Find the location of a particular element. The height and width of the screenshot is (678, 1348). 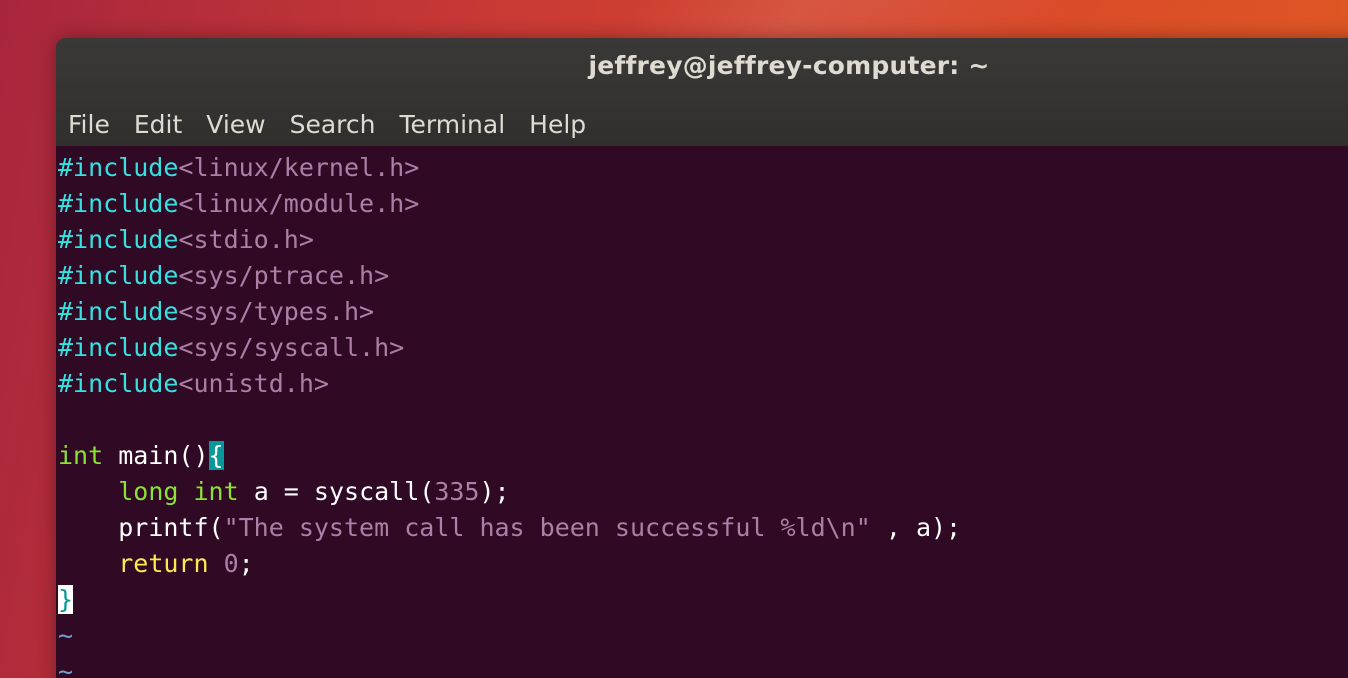

menu-terminal: Terminal is located at coordinates (452, 124).